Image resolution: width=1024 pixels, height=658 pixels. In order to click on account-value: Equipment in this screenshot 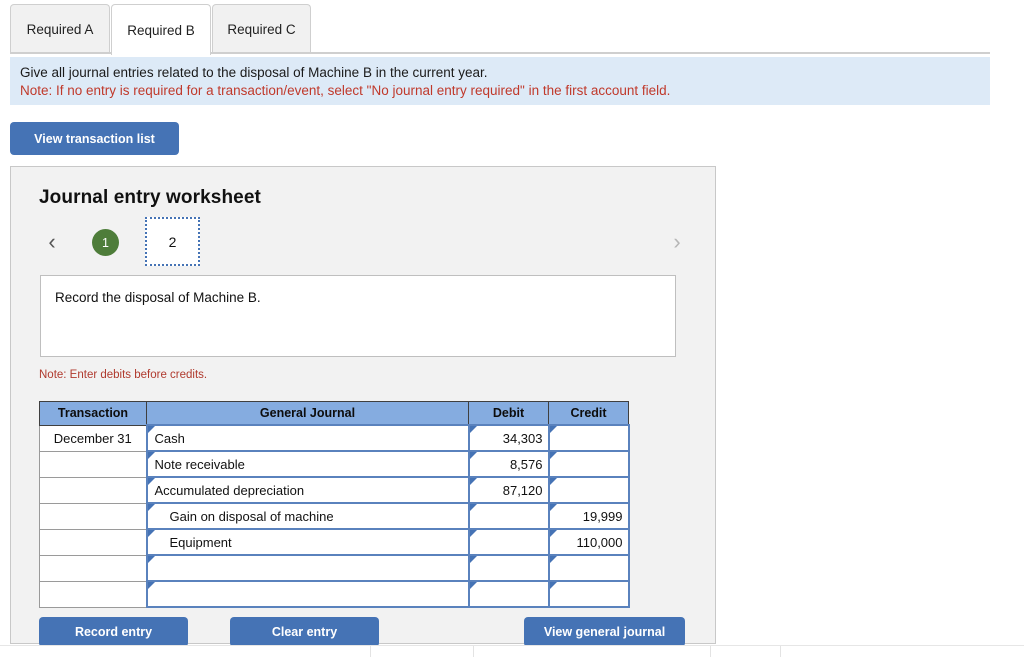, I will do `click(200, 542)`.